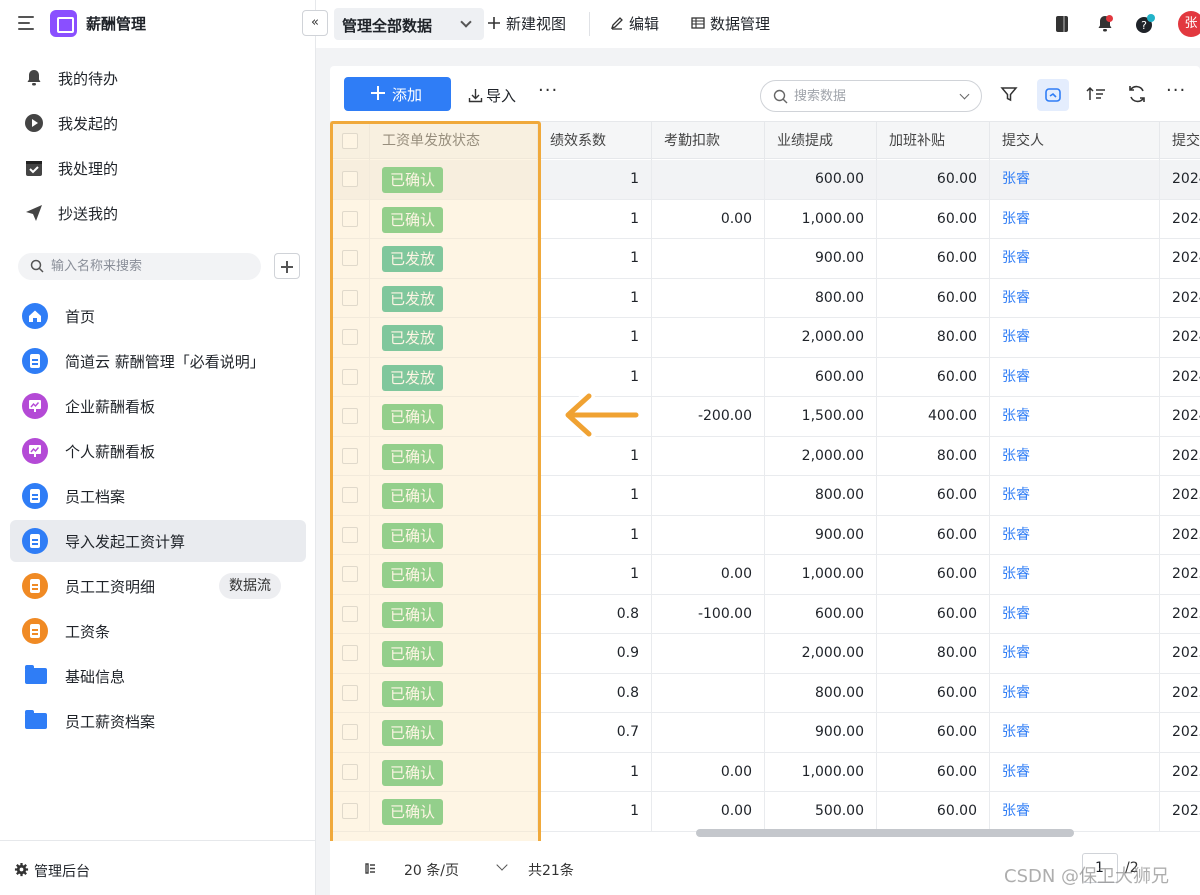 Image resolution: width=1200 pixels, height=895 pixels. Describe the element at coordinates (765, 614) in the screenshot. I see `table-row: 已确认 0.8-100.00600.0060.00张睿 2023` at that location.